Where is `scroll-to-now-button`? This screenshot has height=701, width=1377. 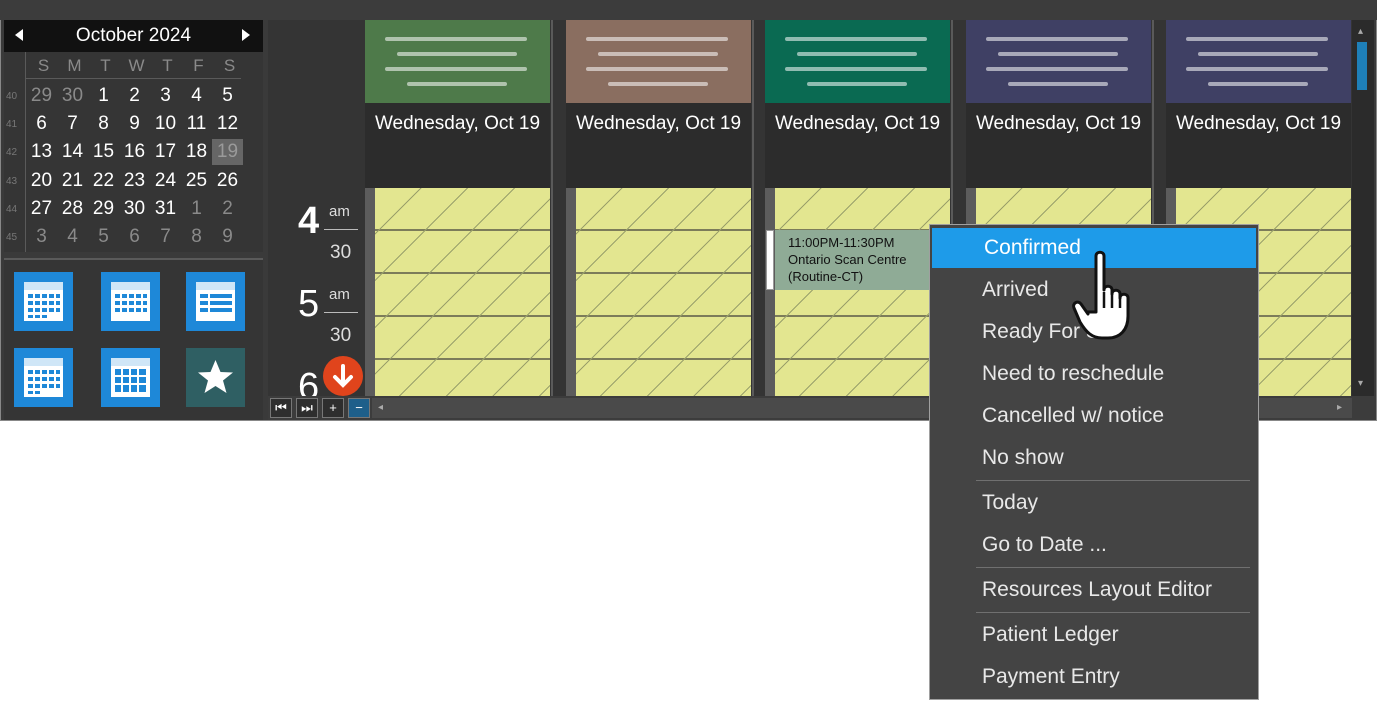
scroll-to-now-button is located at coordinates (343, 376).